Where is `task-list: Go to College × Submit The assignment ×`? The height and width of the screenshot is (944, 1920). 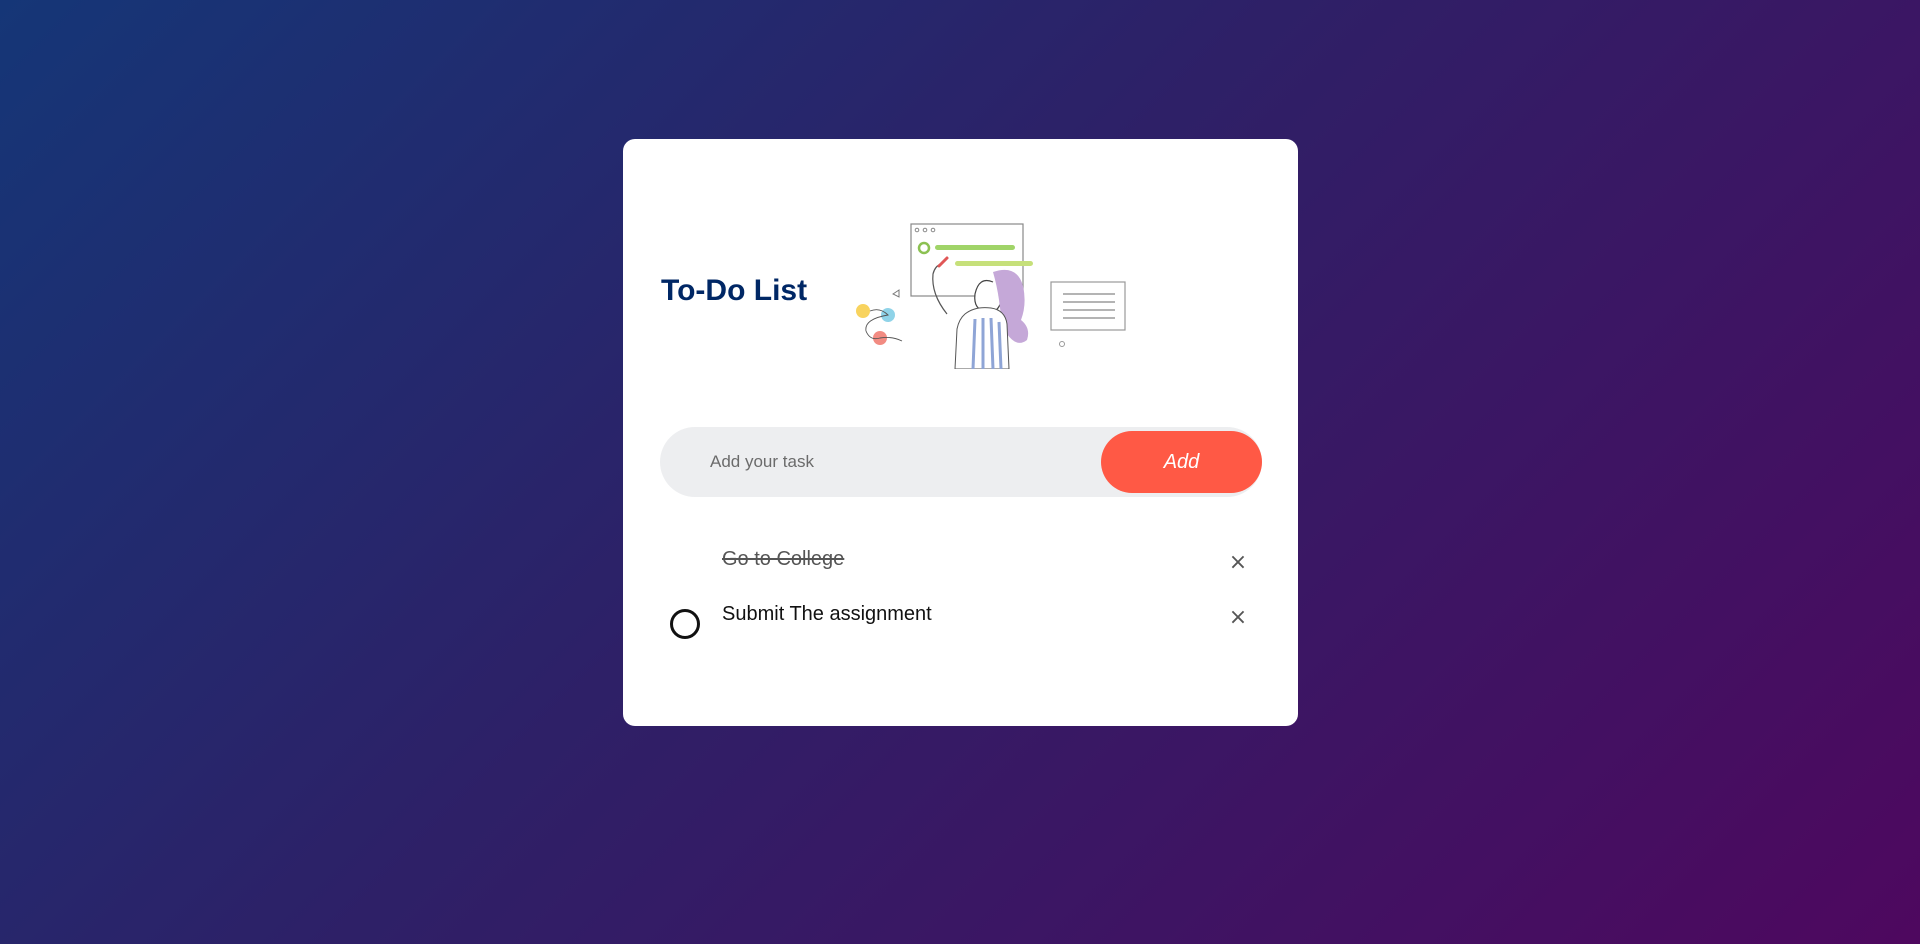
task-list: Go to College × Submit The assignment × is located at coordinates (961, 589).